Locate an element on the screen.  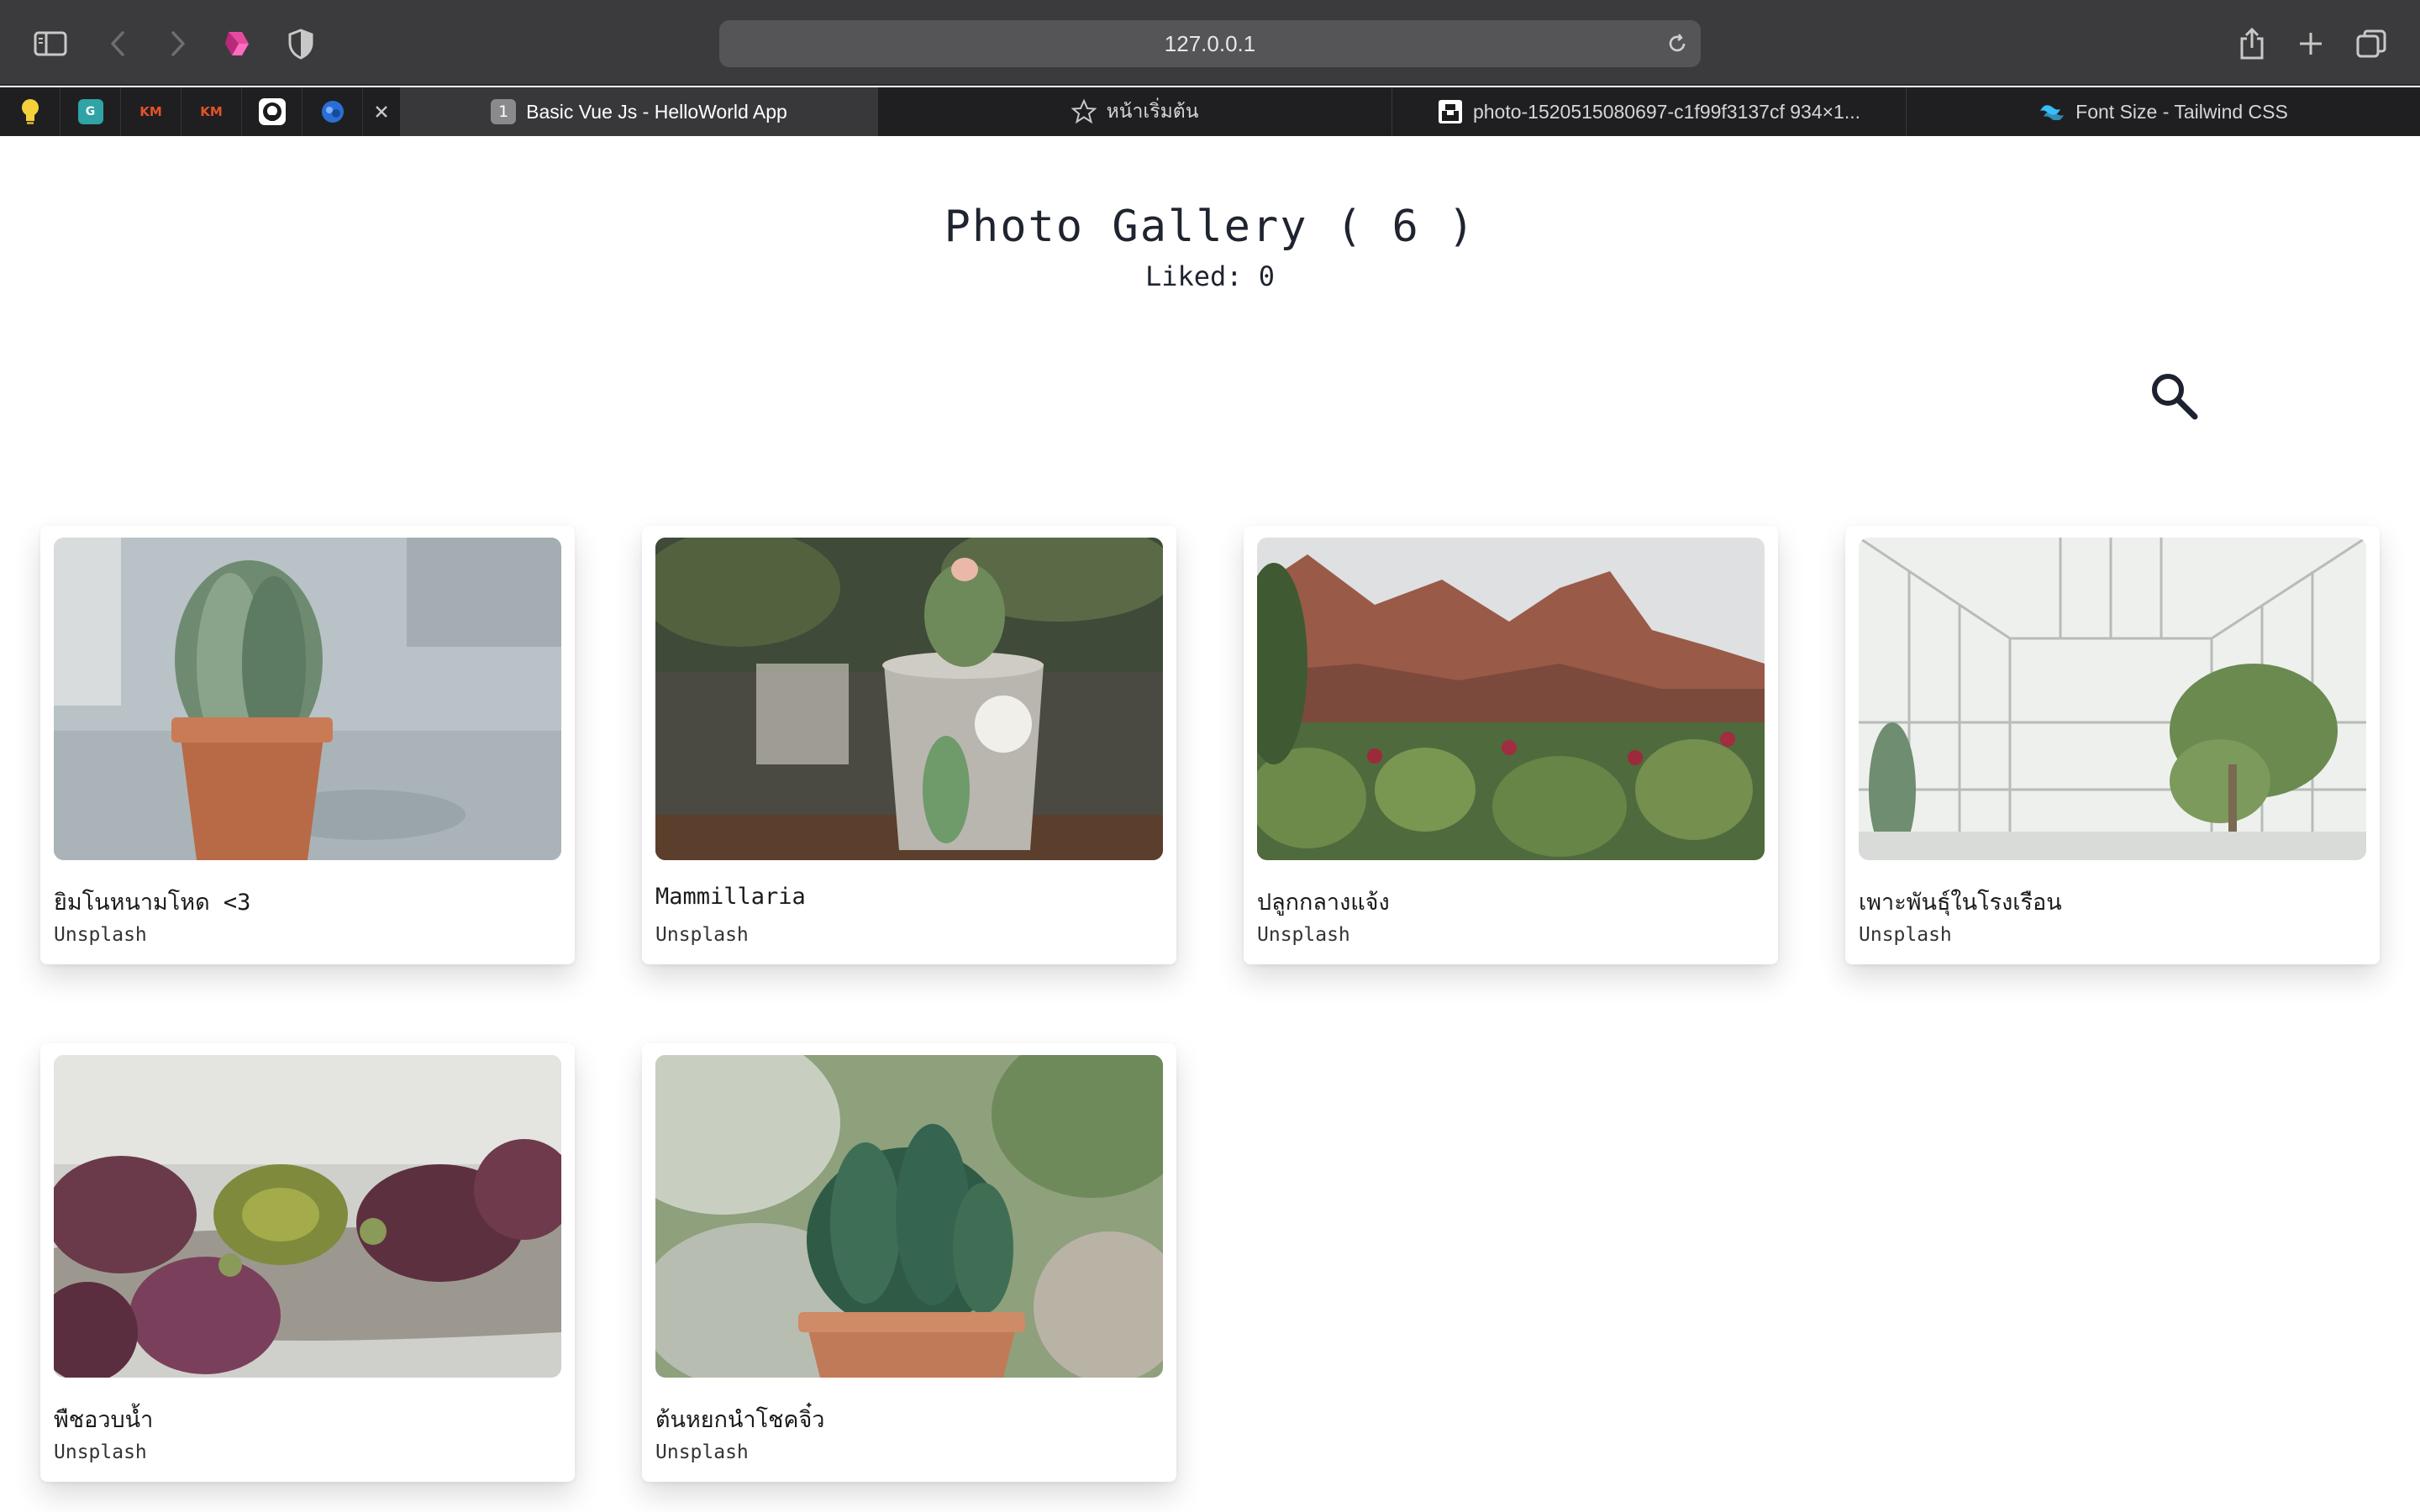
photo-card: เพาะพันธุ์ในโรงเรือน Unsplash is located at coordinates (2112, 745).